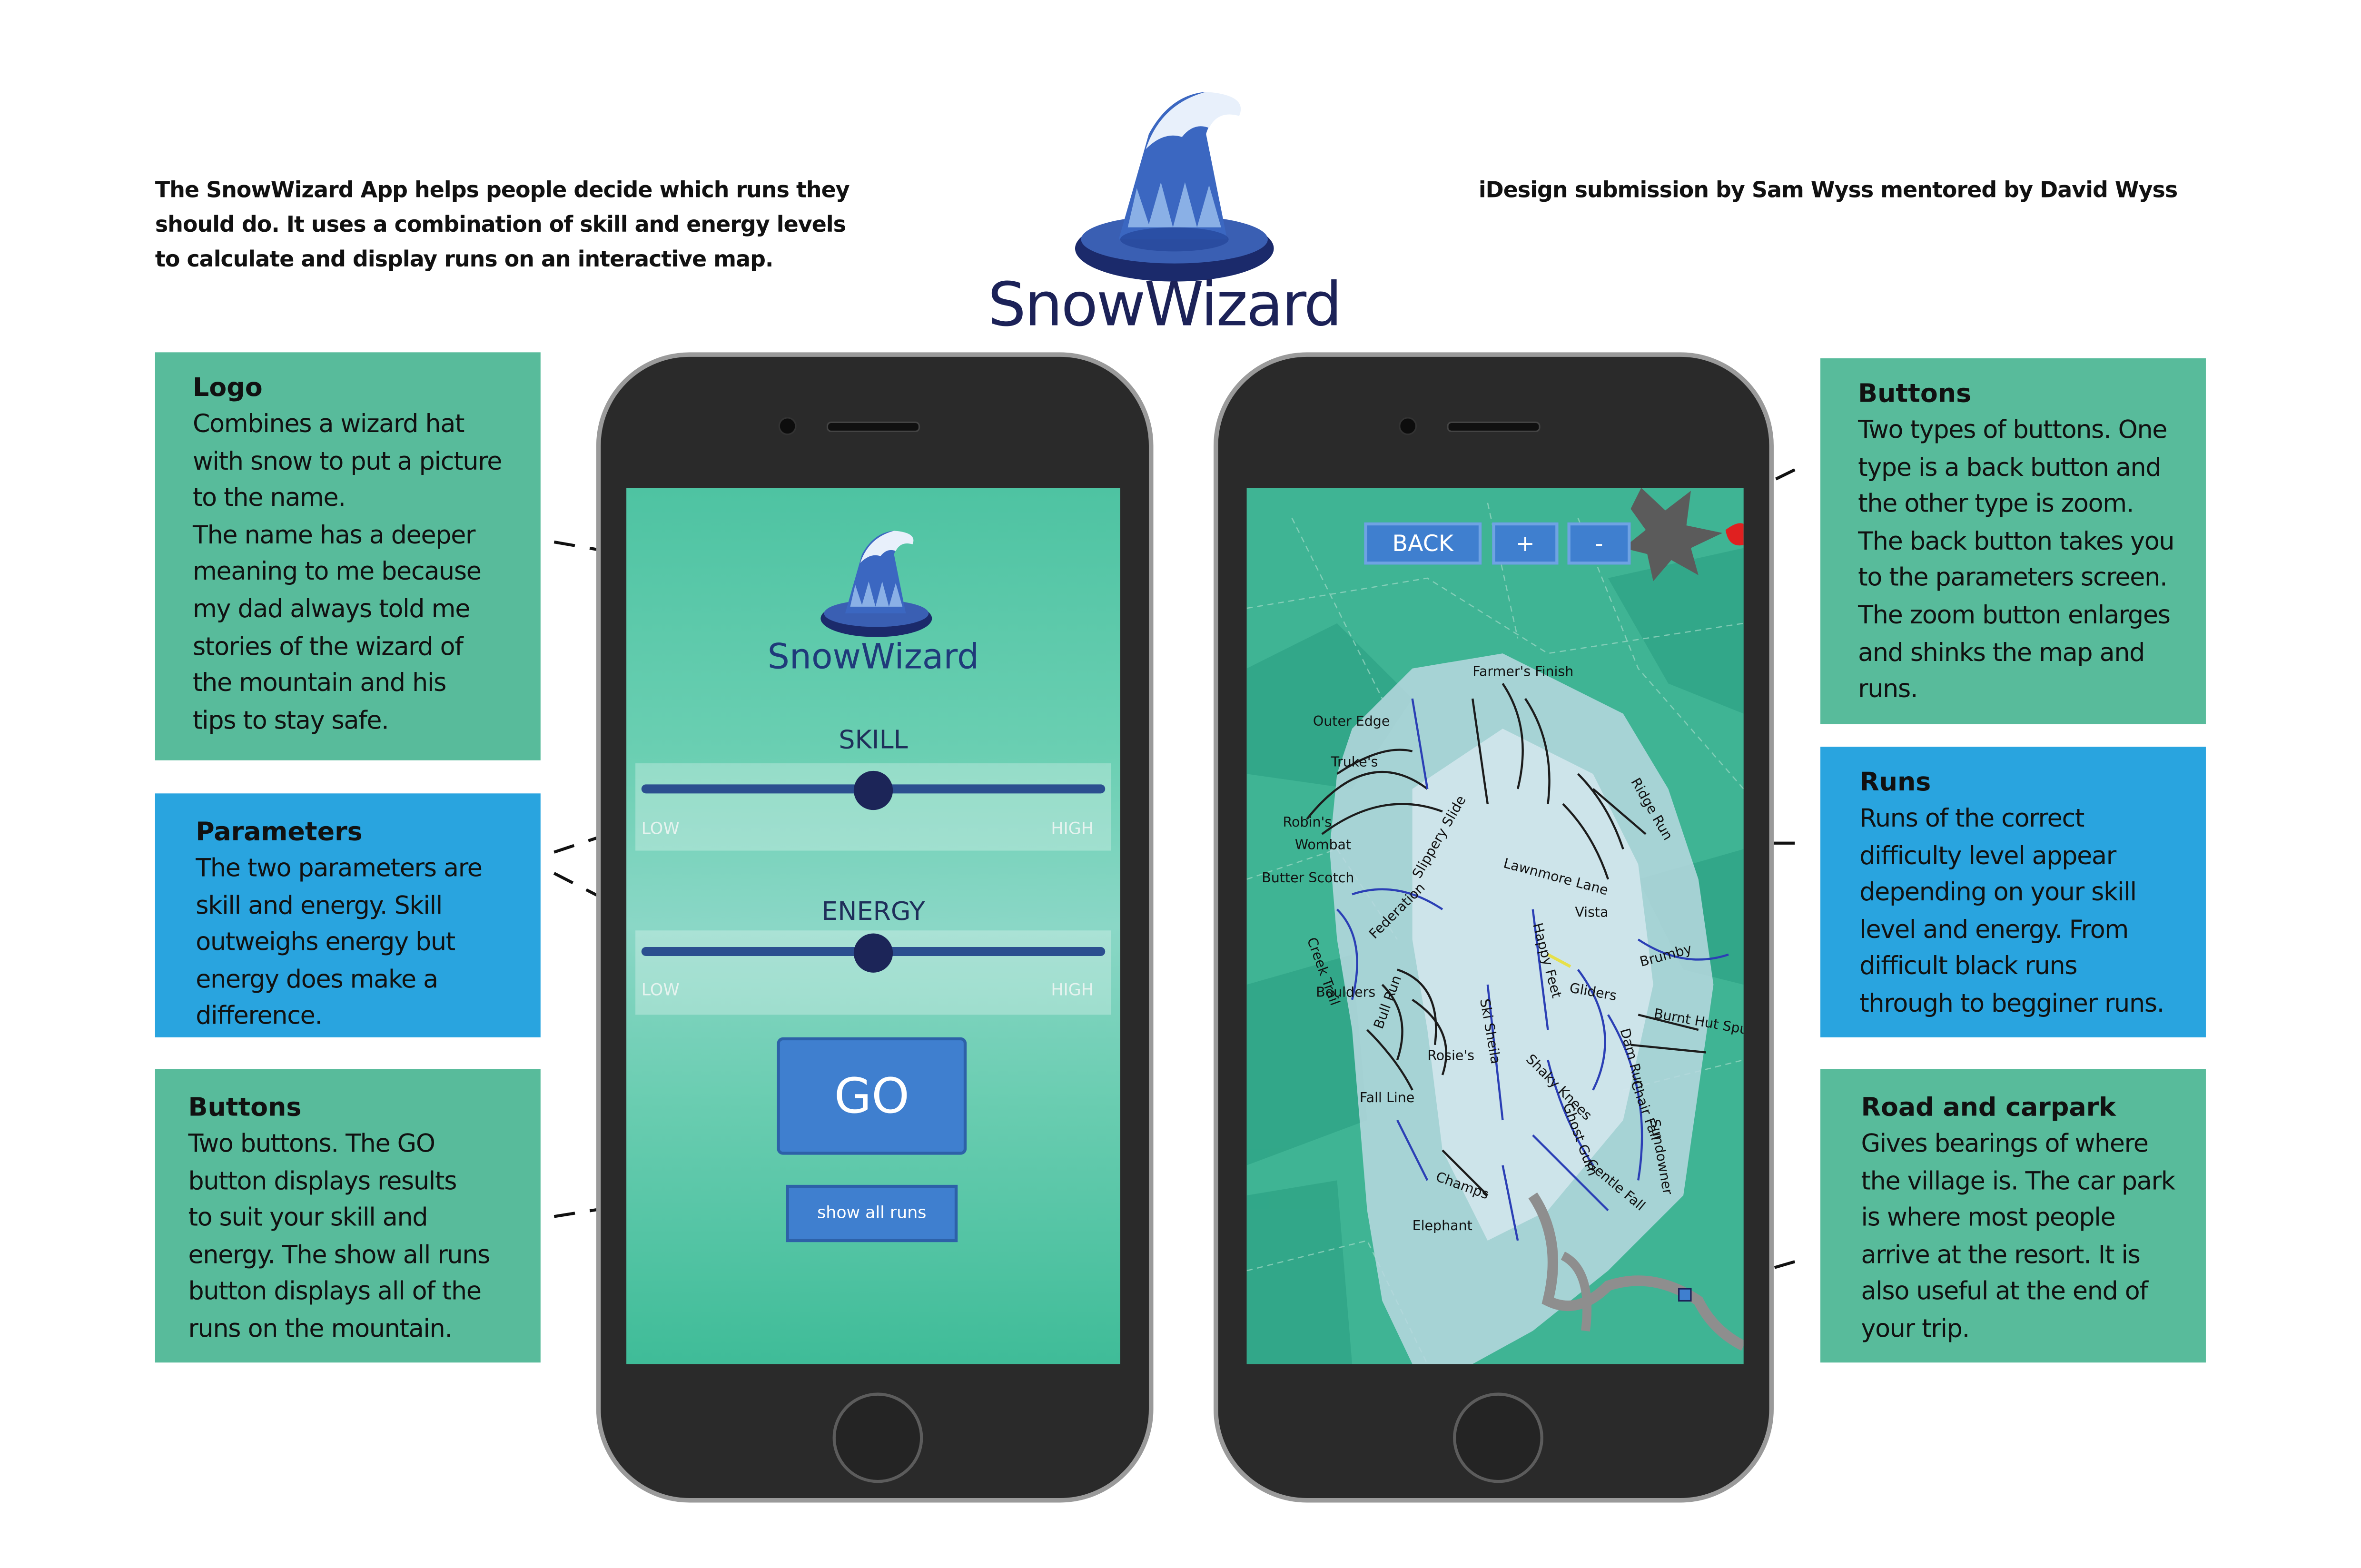 The width and height of the screenshot is (2361, 1568). Describe the element at coordinates (1442, 1225) in the screenshot. I see `run-label: Elephant` at that location.